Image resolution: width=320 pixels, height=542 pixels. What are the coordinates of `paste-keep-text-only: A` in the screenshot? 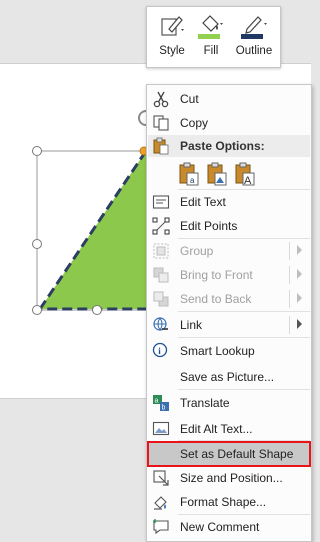 It's located at (245, 174).